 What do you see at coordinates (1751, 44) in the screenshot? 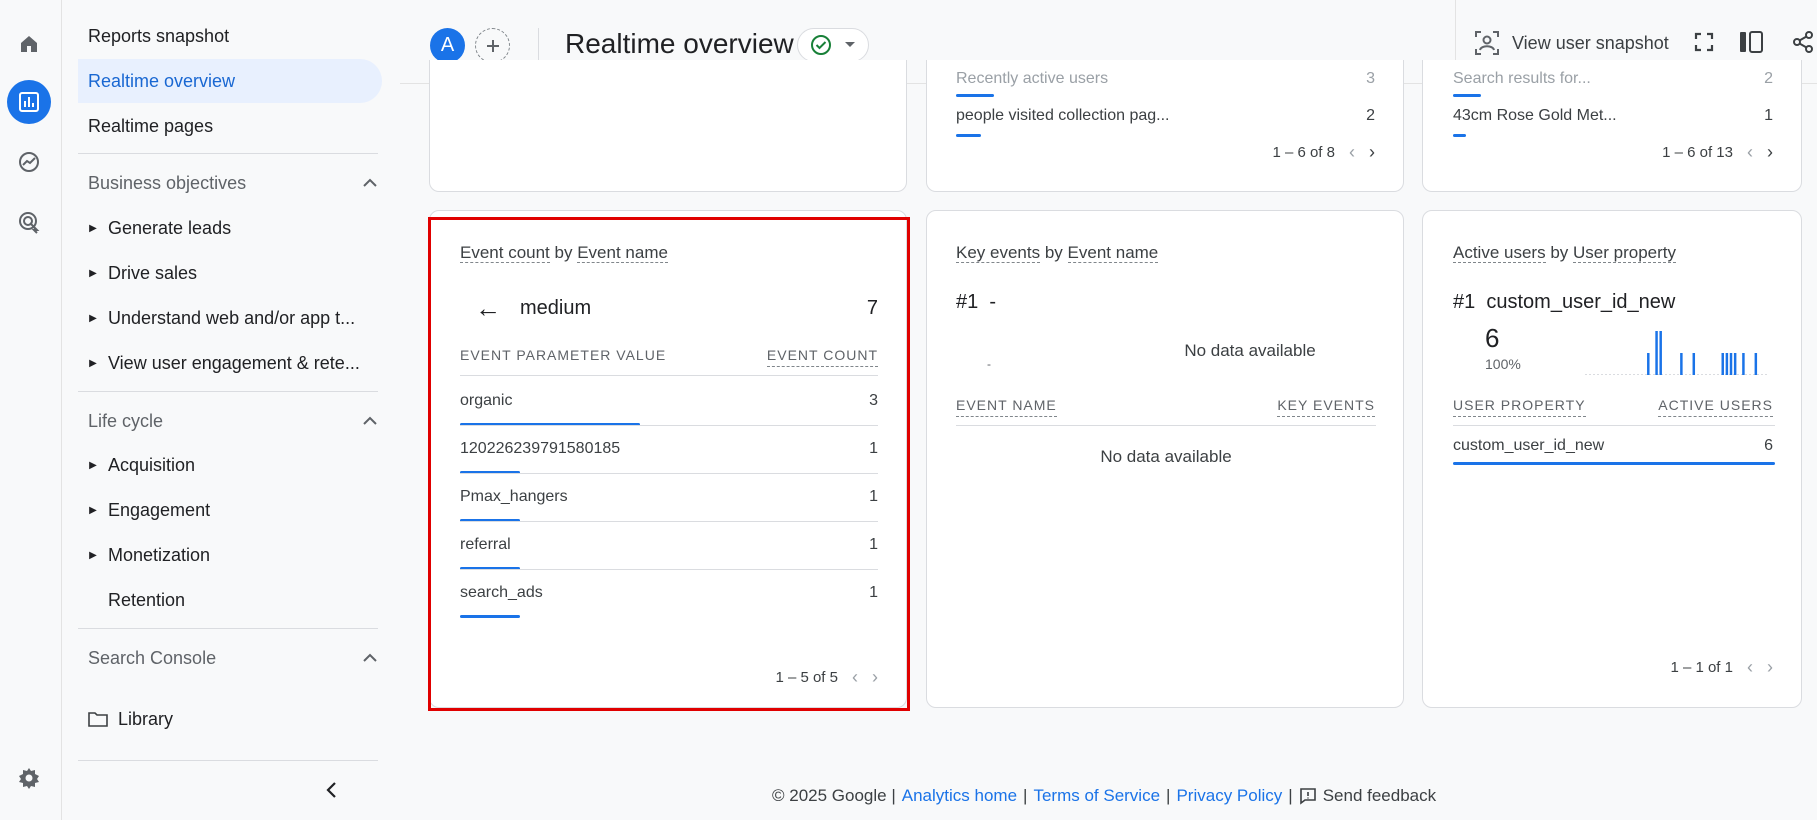
I see `compare-view-icon` at bounding box center [1751, 44].